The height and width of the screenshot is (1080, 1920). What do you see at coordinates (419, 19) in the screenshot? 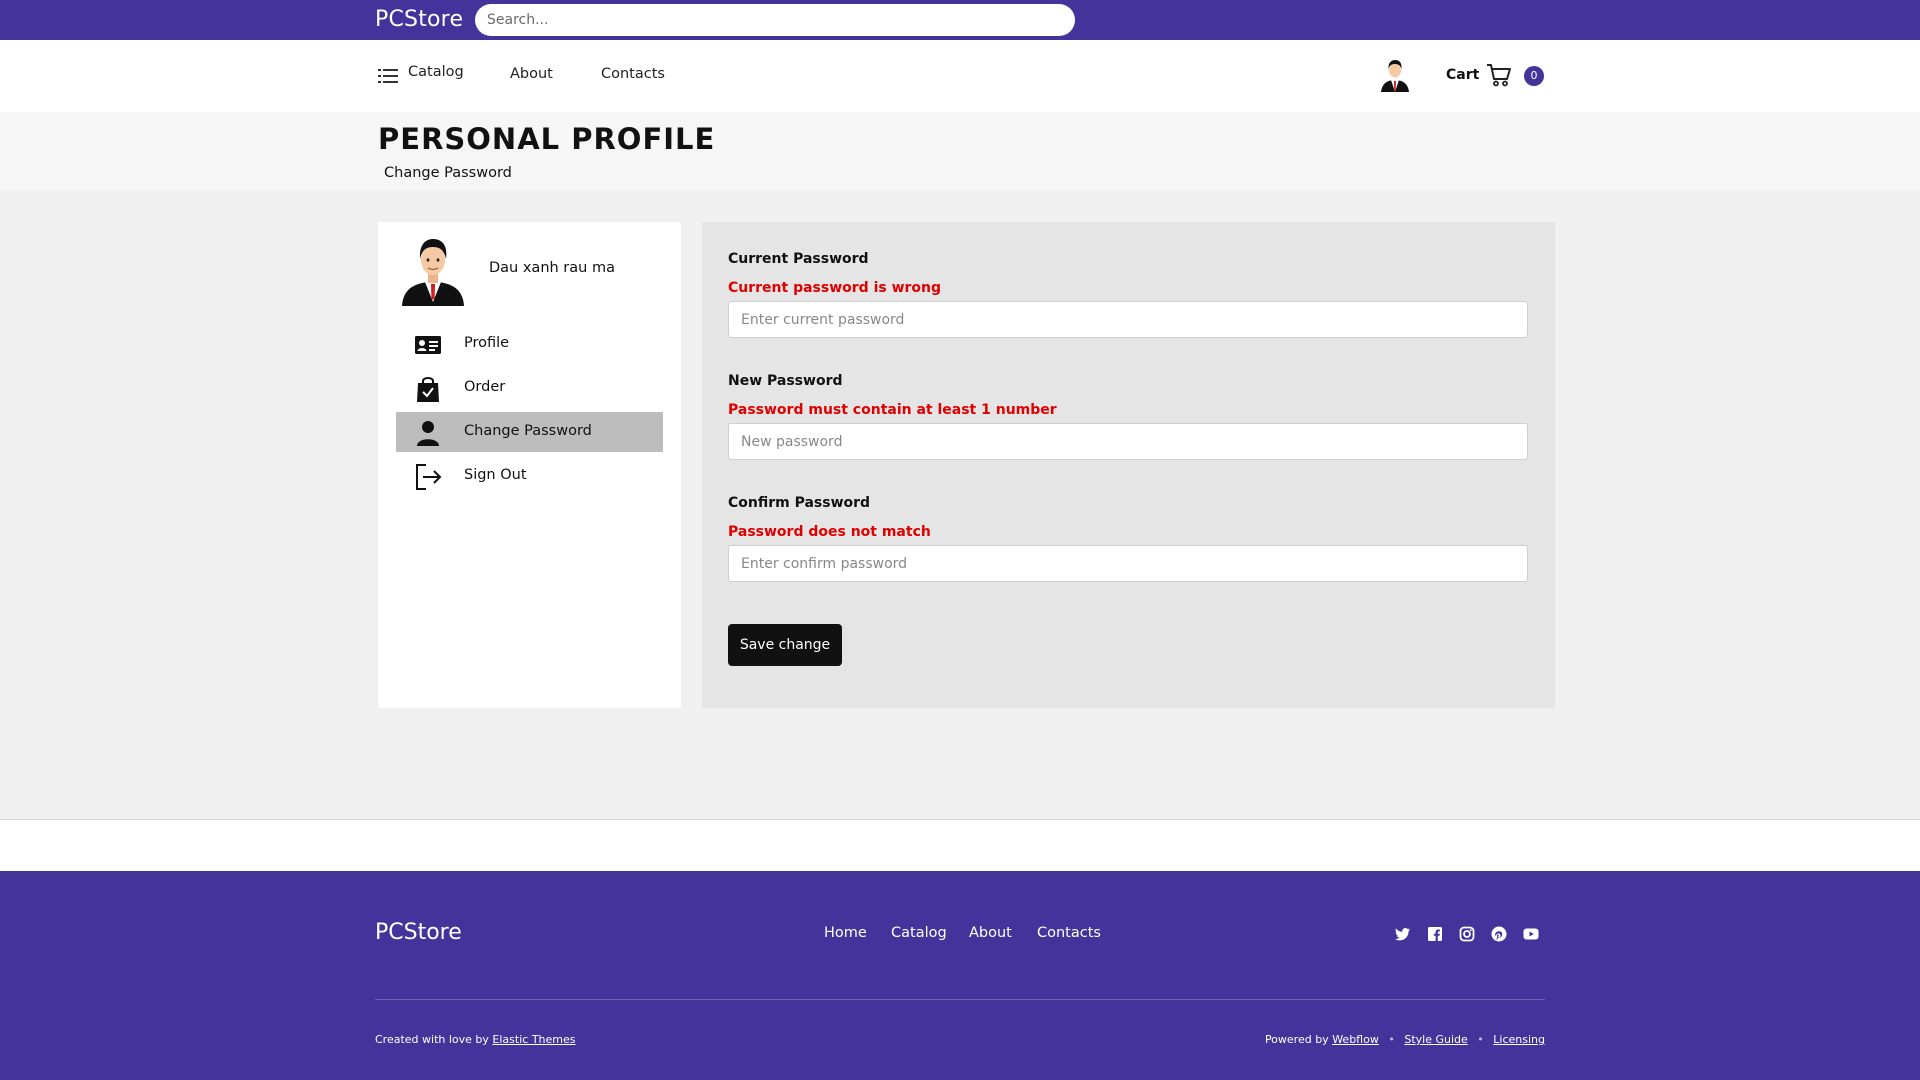
I see `brand-logo: PCStore` at bounding box center [419, 19].